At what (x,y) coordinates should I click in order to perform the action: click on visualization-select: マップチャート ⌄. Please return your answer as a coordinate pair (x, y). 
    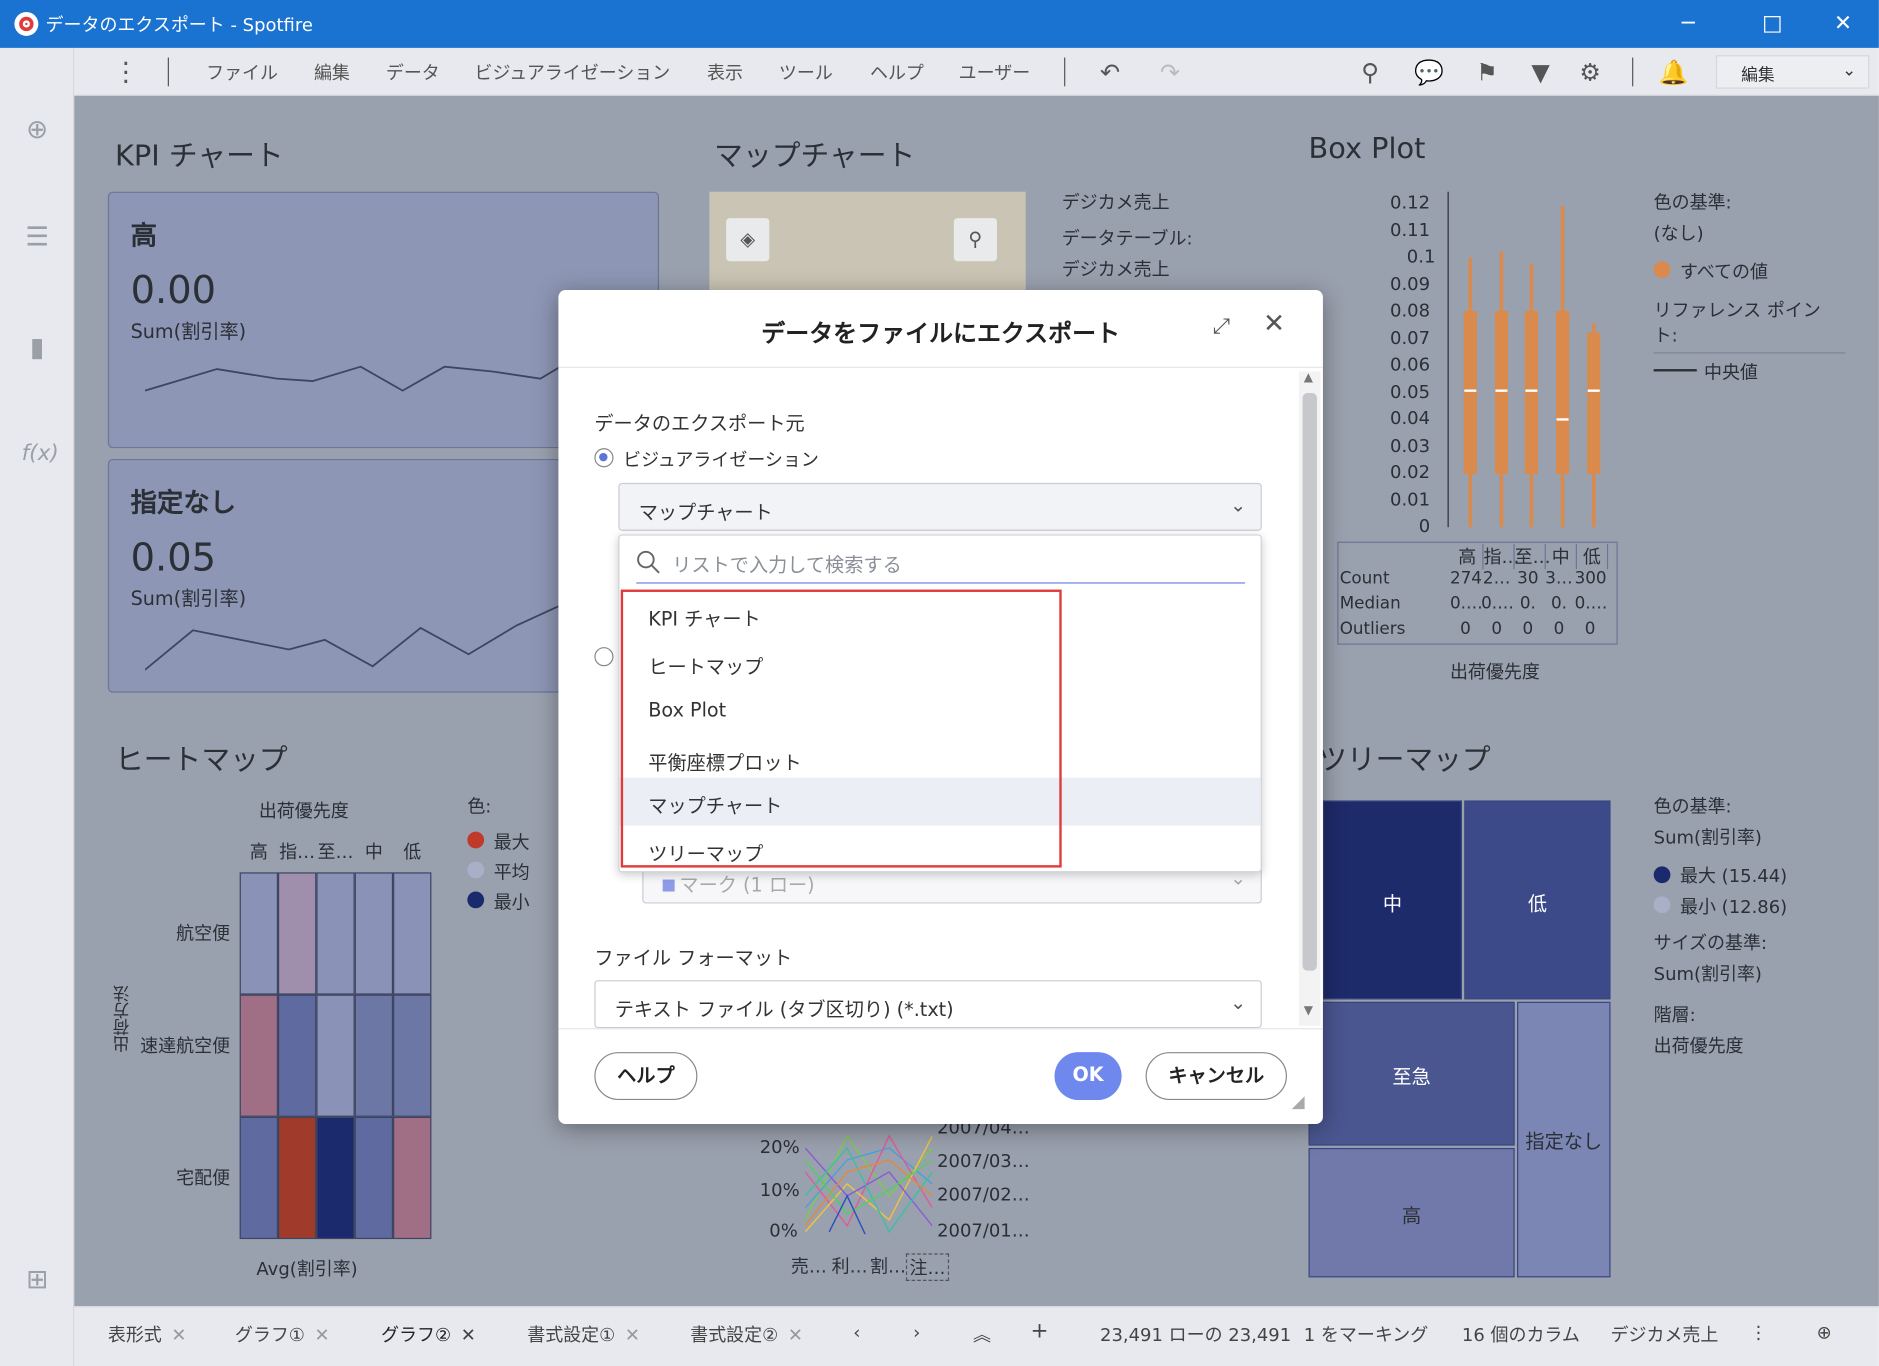
    Looking at the image, I should click on (940, 506).